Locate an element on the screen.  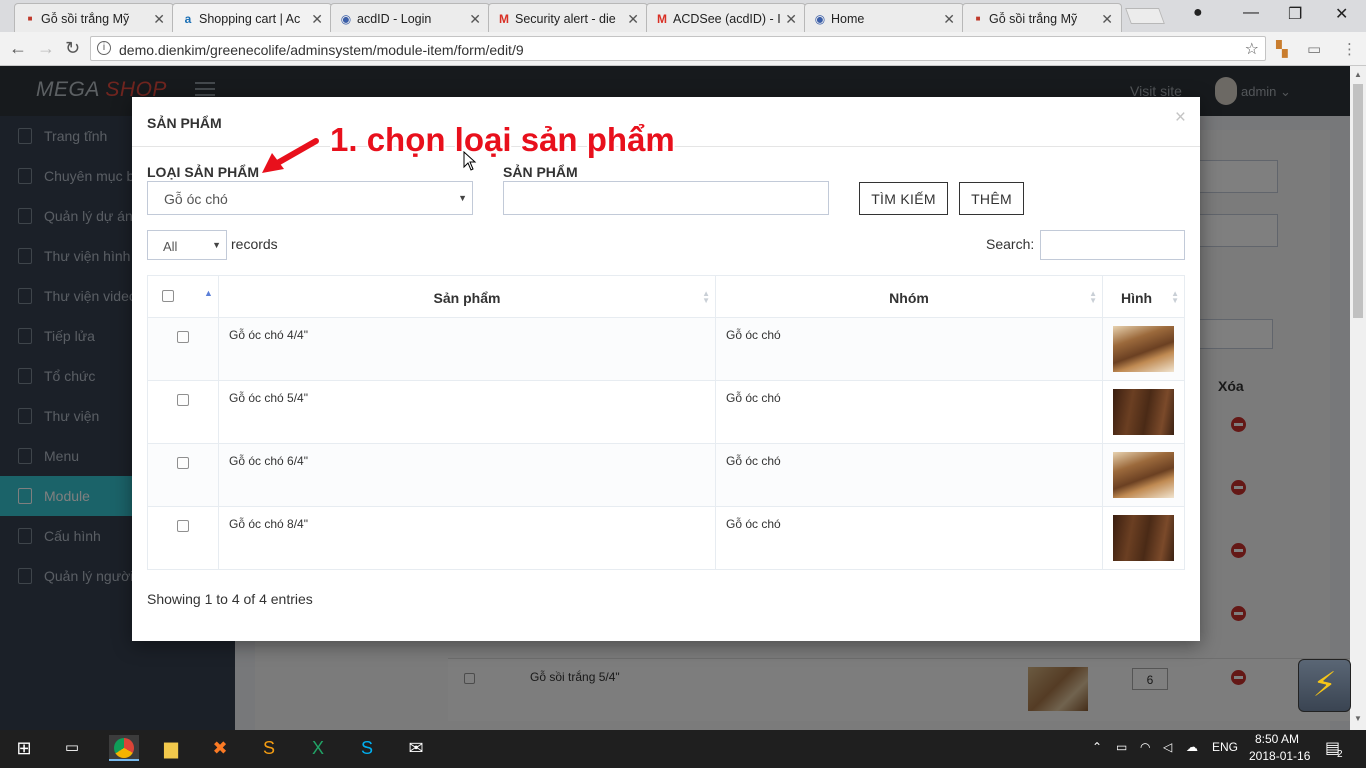
profile-icon: ● is located at coordinates (1198, 13).